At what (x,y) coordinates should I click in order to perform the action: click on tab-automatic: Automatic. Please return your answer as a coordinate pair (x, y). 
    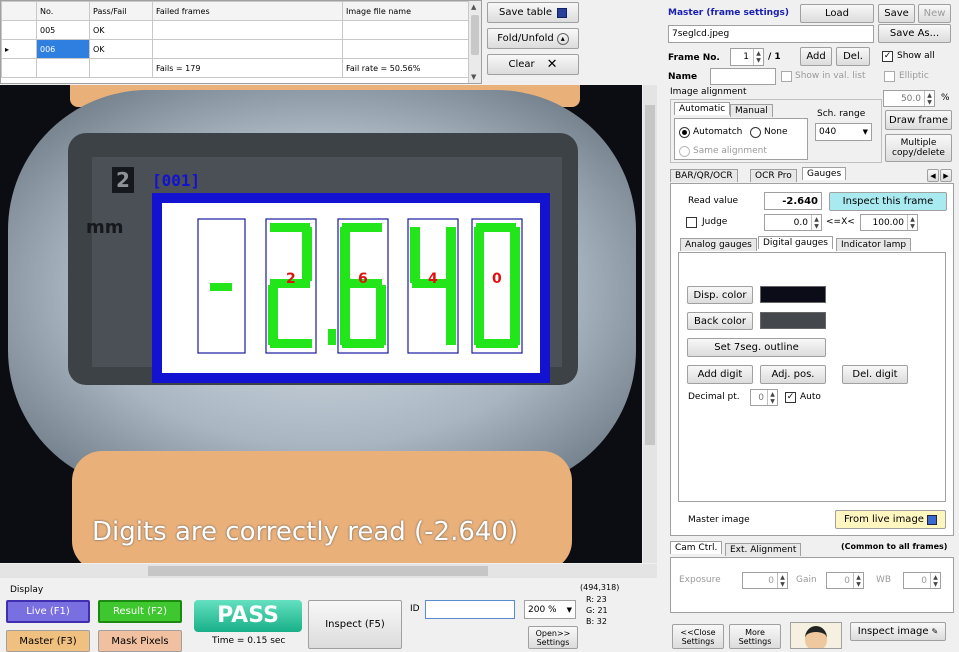
    Looking at the image, I should click on (702, 108).